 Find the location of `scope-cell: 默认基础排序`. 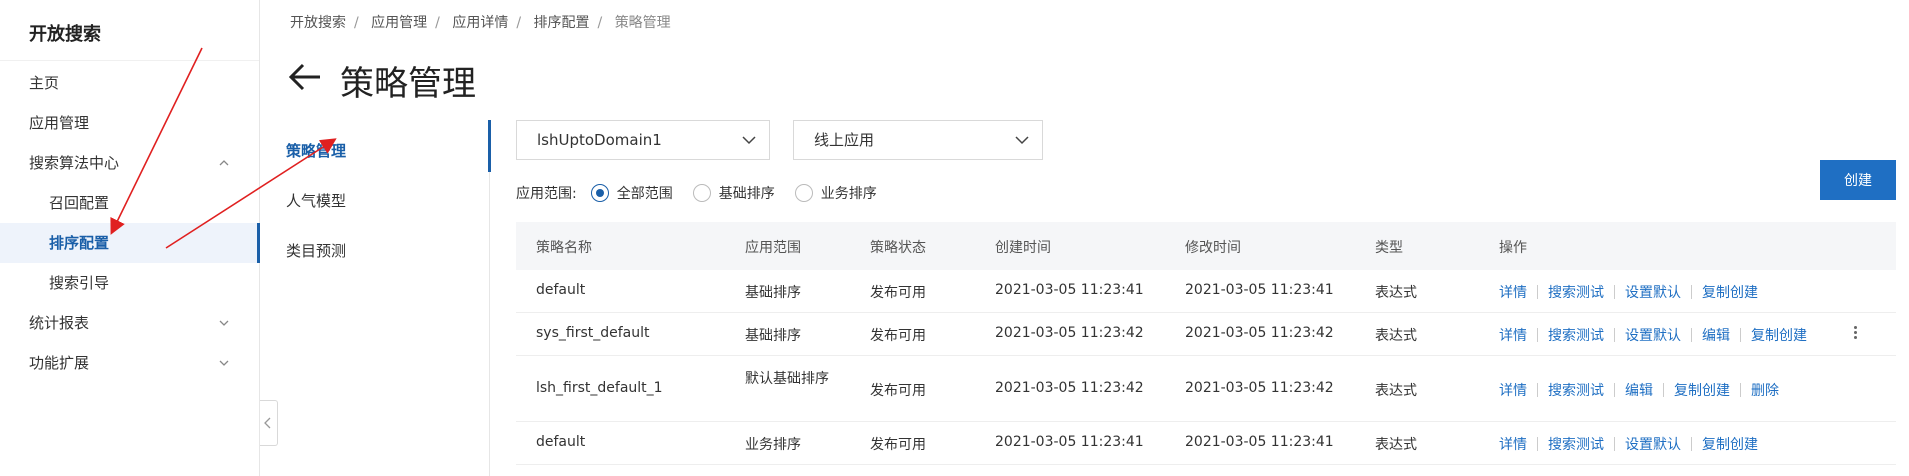

scope-cell: 默认基础排序 is located at coordinates (787, 379).